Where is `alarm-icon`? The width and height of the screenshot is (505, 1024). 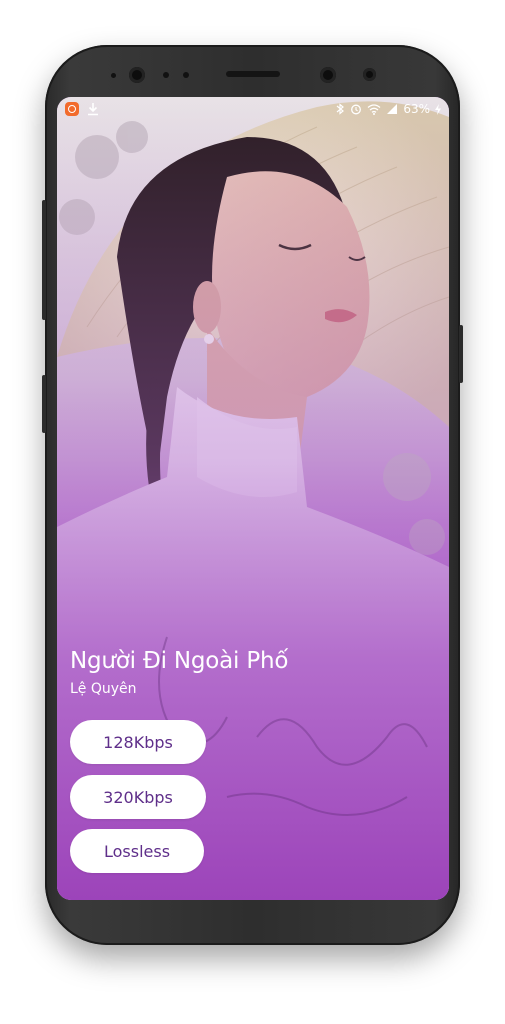
alarm-icon is located at coordinates (356, 109).